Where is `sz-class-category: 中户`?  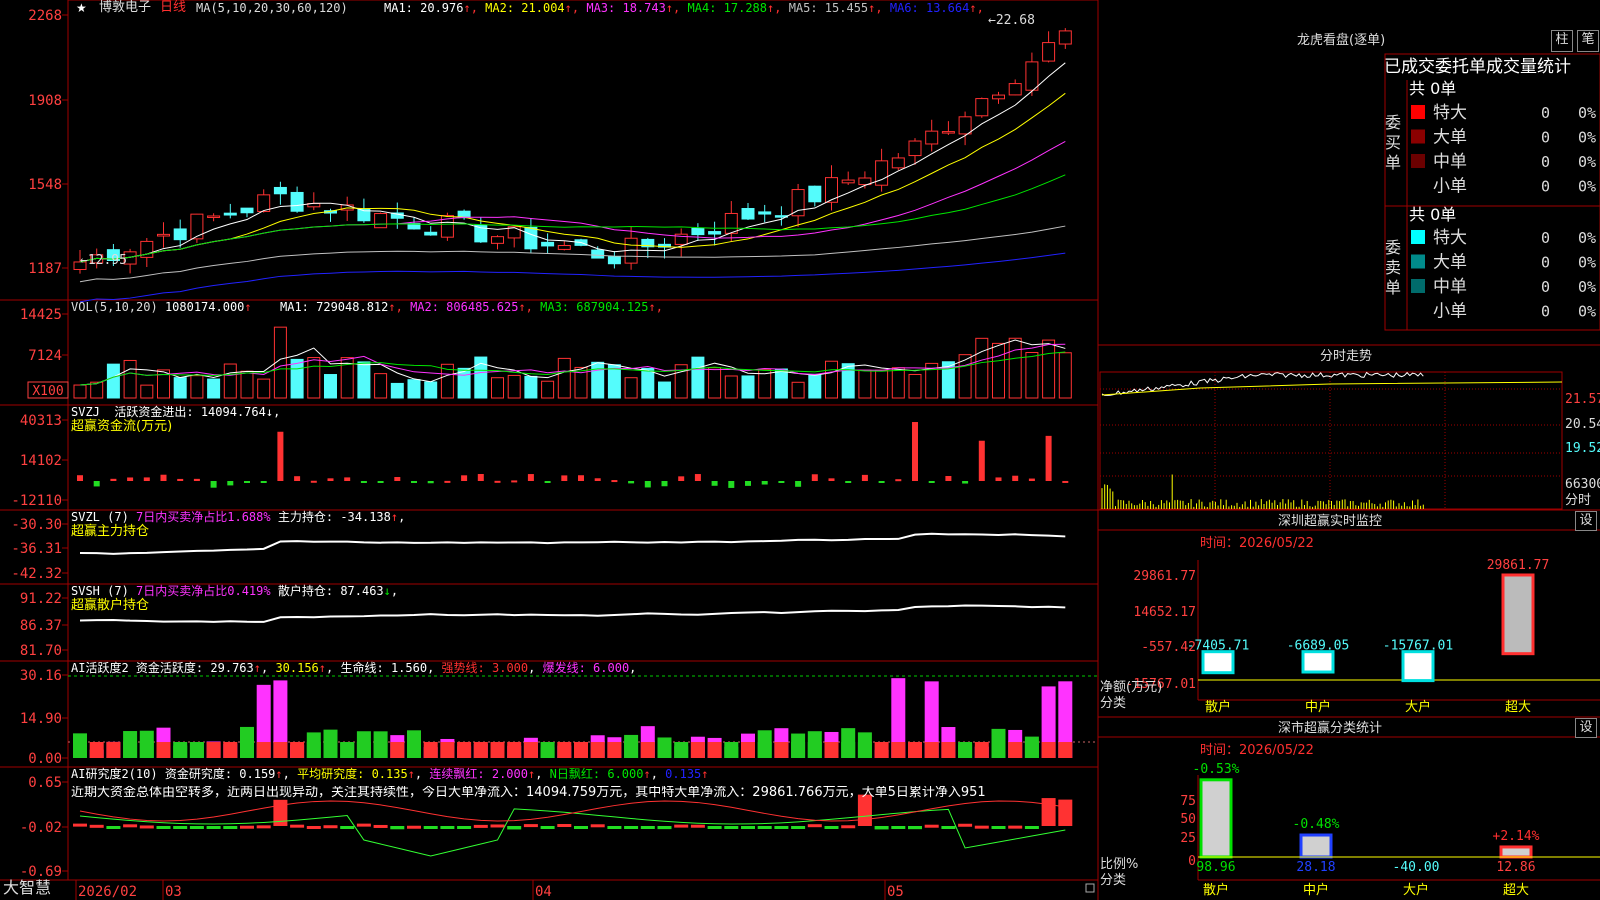
sz-class-category: 中户 is located at coordinates (1316, 890).